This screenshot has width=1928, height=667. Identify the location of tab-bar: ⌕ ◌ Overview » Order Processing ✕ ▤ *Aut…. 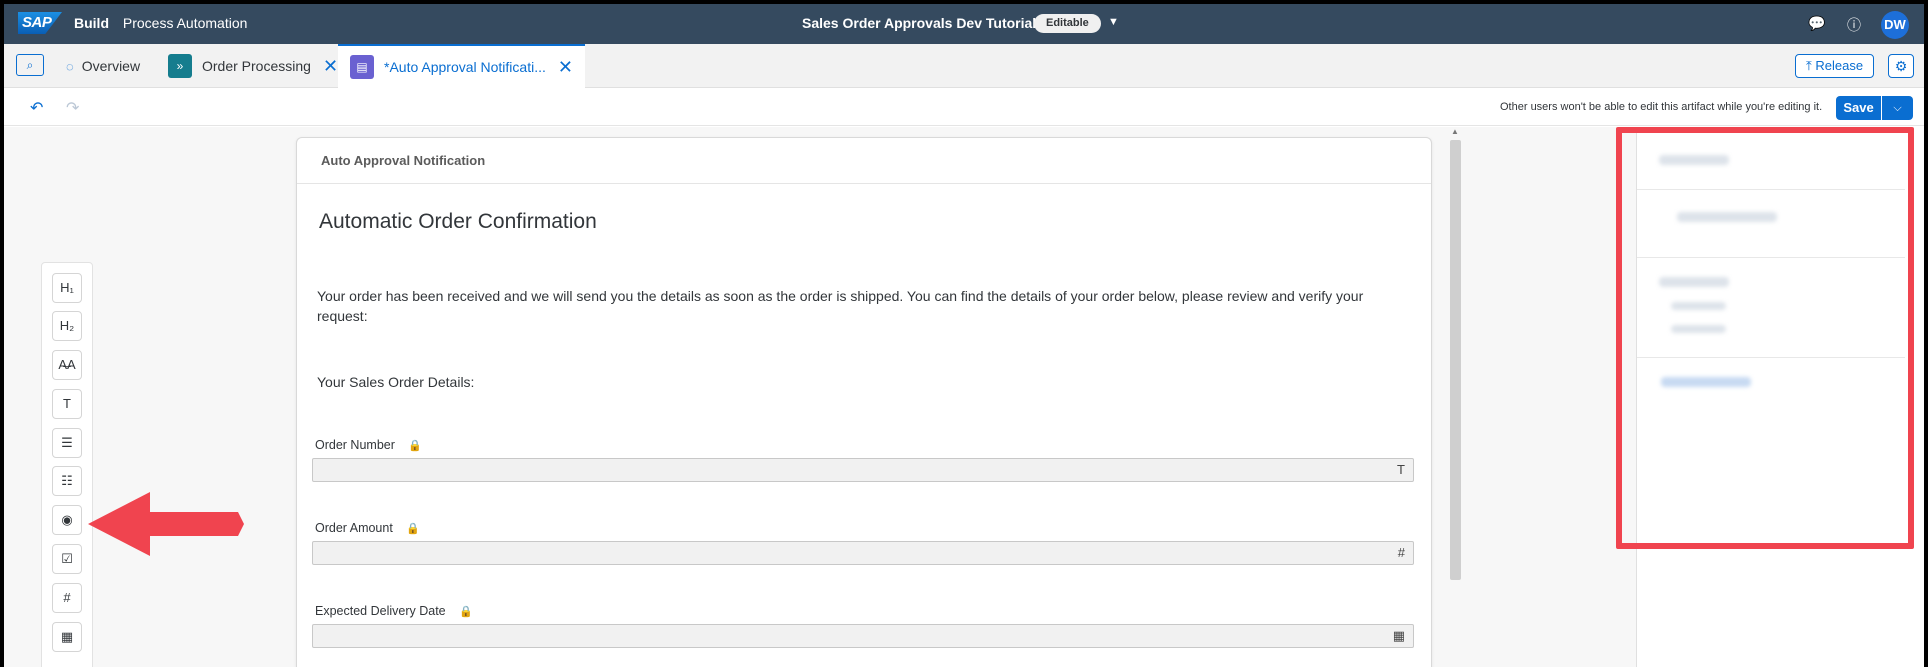
(964, 66).